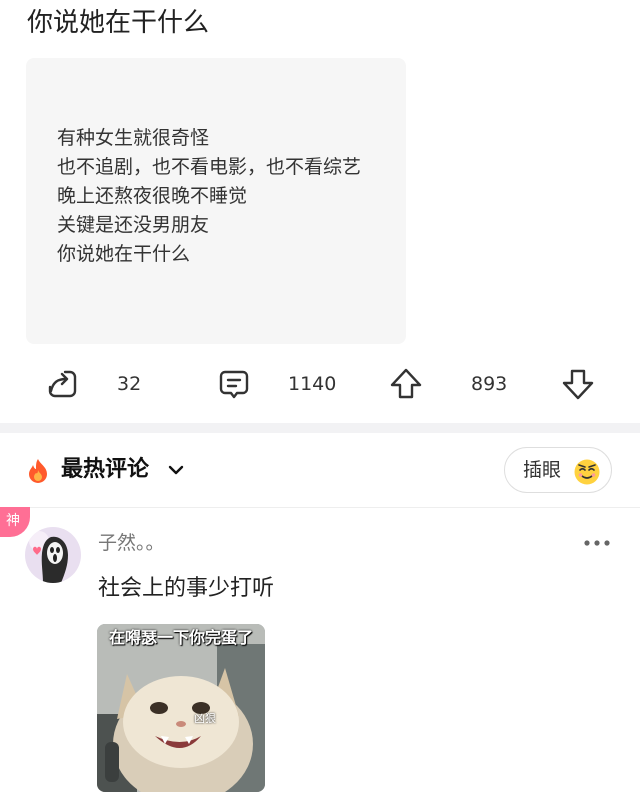 This screenshot has width=640, height=798. I want to click on upvote-button, so click(406, 384).